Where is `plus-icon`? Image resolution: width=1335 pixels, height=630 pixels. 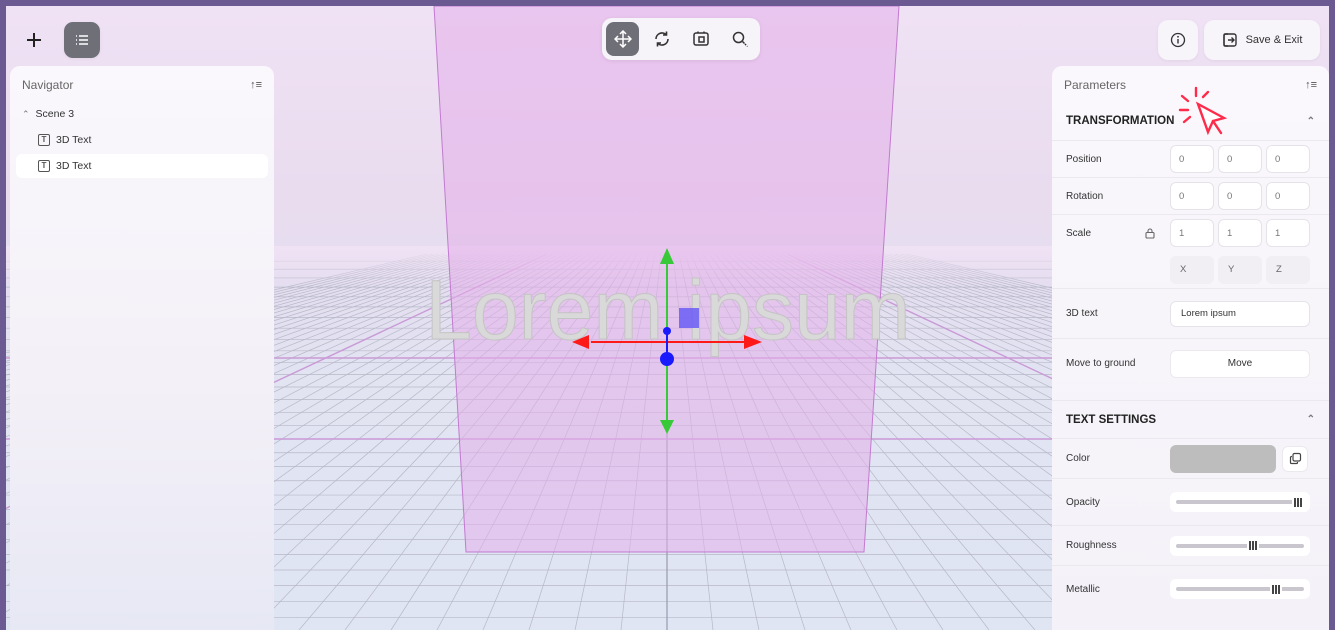 plus-icon is located at coordinates (34, 40).